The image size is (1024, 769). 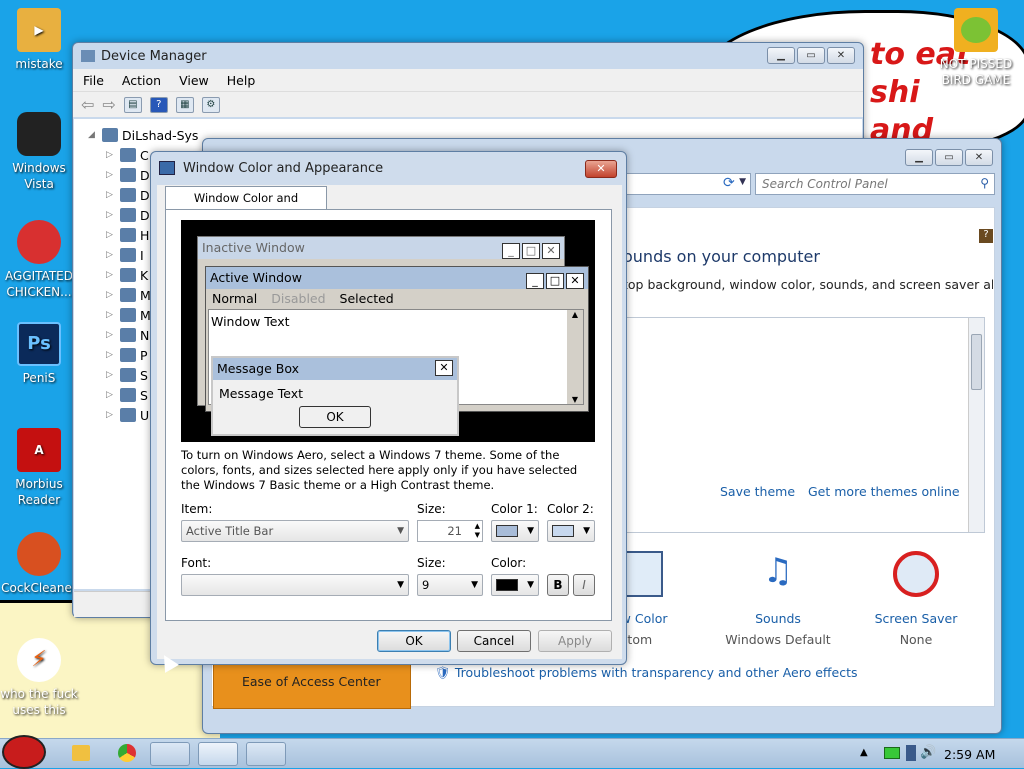 What do you see at coordinates (93, 80) in the screenshot?
I see `menu-file: File` at bounding box center [93, 80].